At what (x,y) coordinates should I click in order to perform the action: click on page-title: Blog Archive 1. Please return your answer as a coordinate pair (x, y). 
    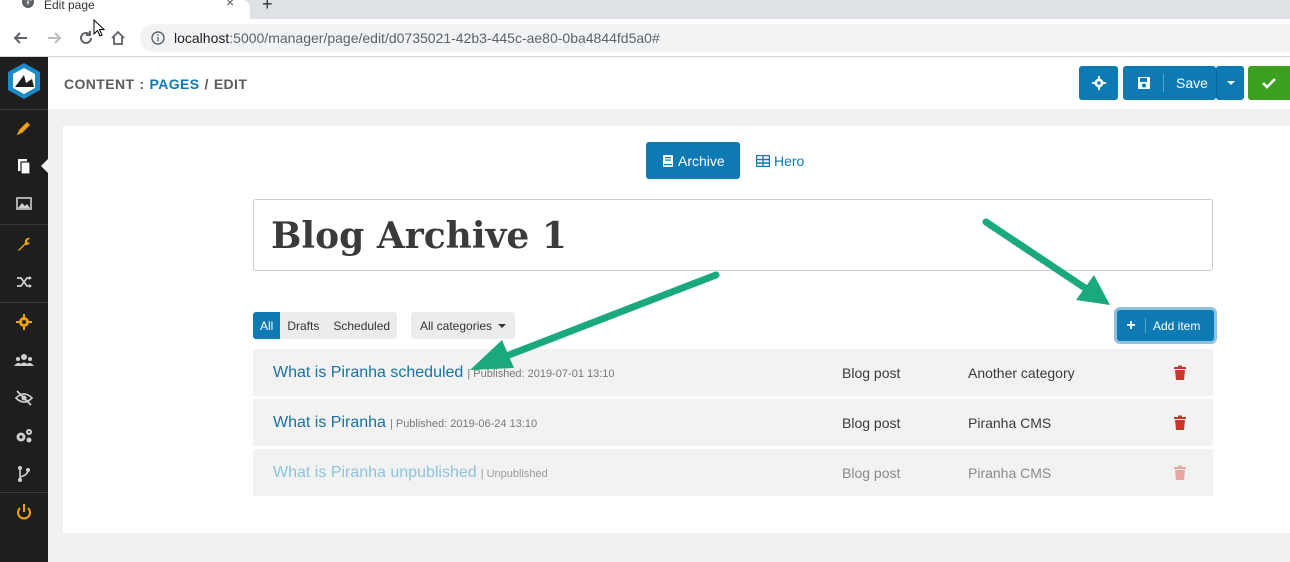
    Looking at the image, I should click on (419, 236).